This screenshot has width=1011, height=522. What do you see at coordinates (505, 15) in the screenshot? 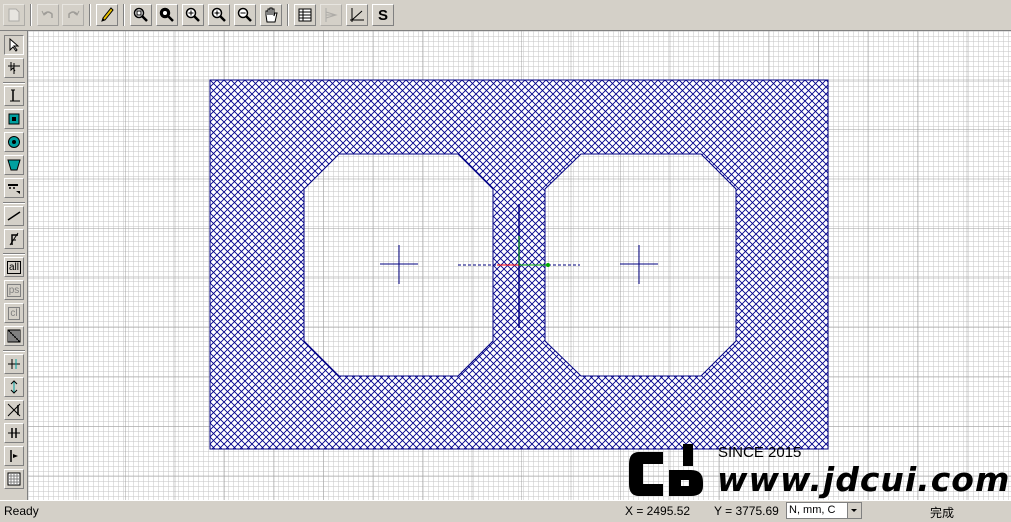
I see `main-toolbar: S` at bounding box center [505, 15].